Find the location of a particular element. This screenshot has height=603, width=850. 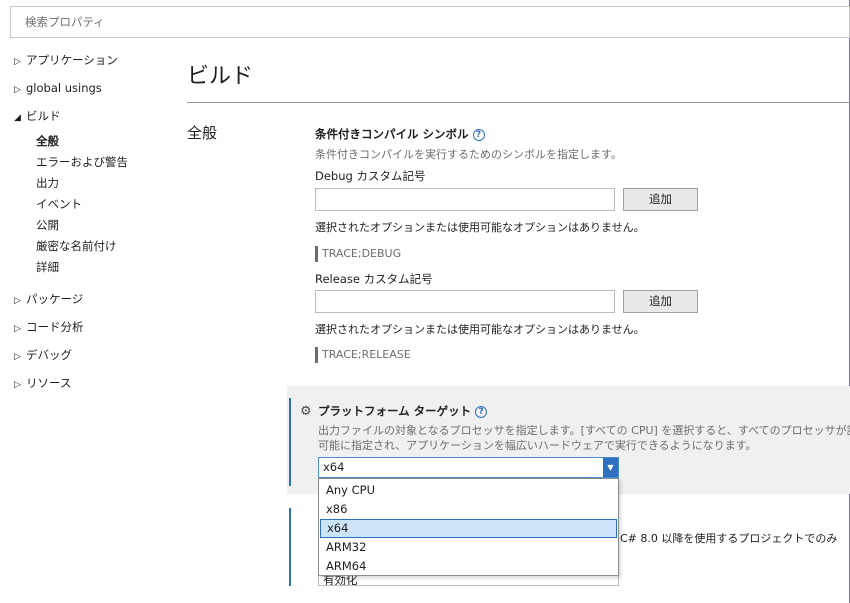

sidebar-subitem-publish: 公開 is located at coordinates (47, 225).